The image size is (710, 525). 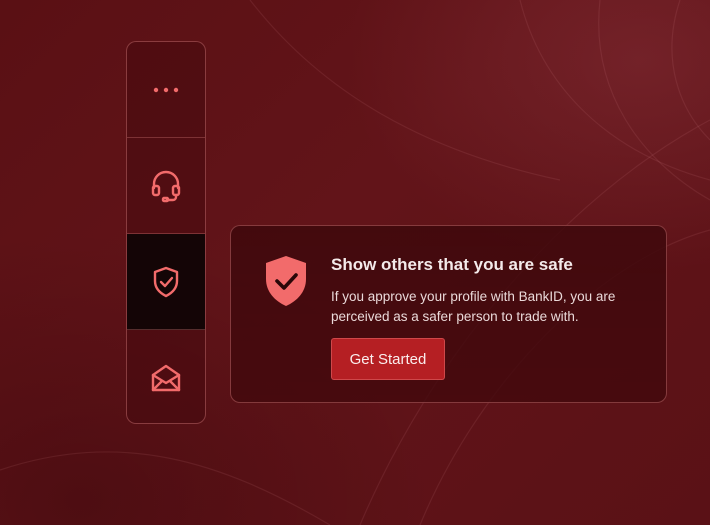 I want to click on sidebar, so click(x=166, y=232).